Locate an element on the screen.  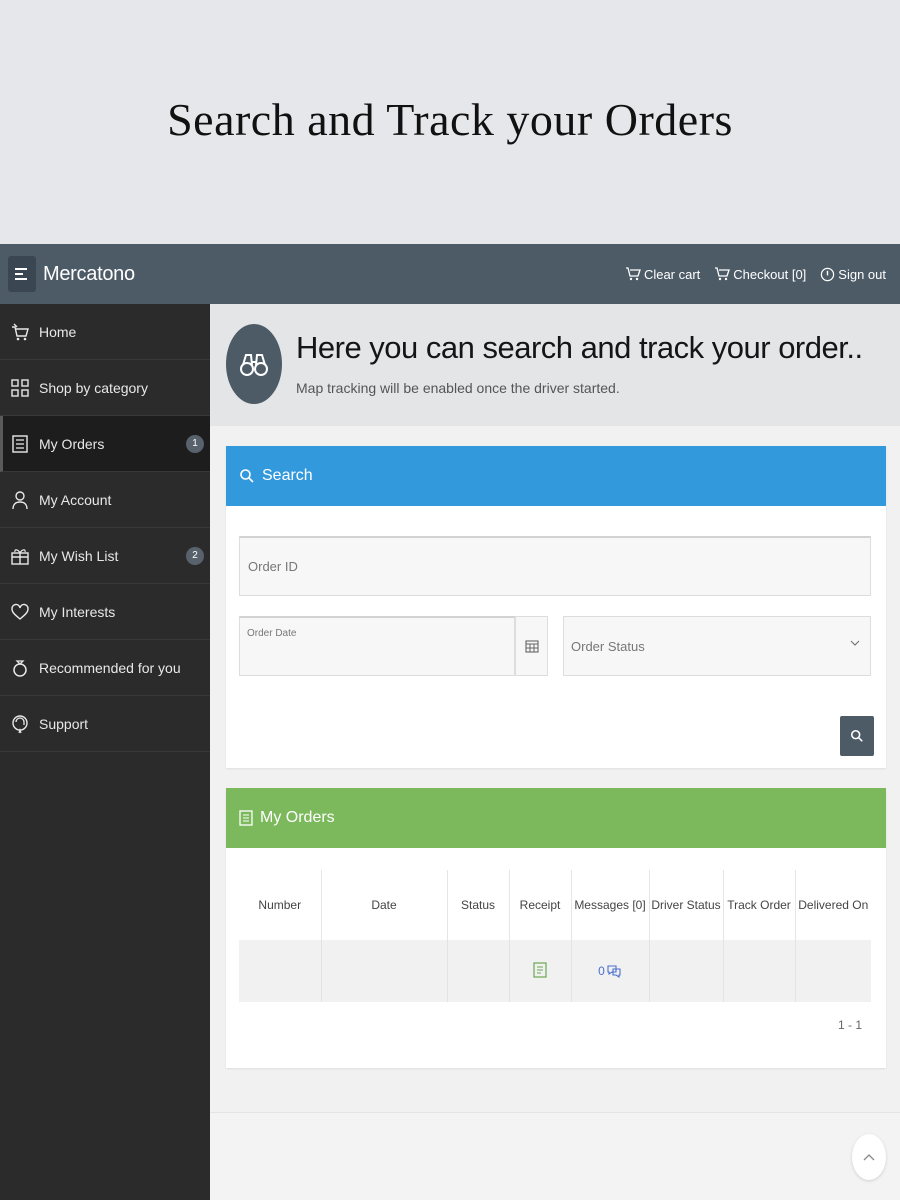
sidebar-item-label: Shop by category is located at coordinates (93, 387).